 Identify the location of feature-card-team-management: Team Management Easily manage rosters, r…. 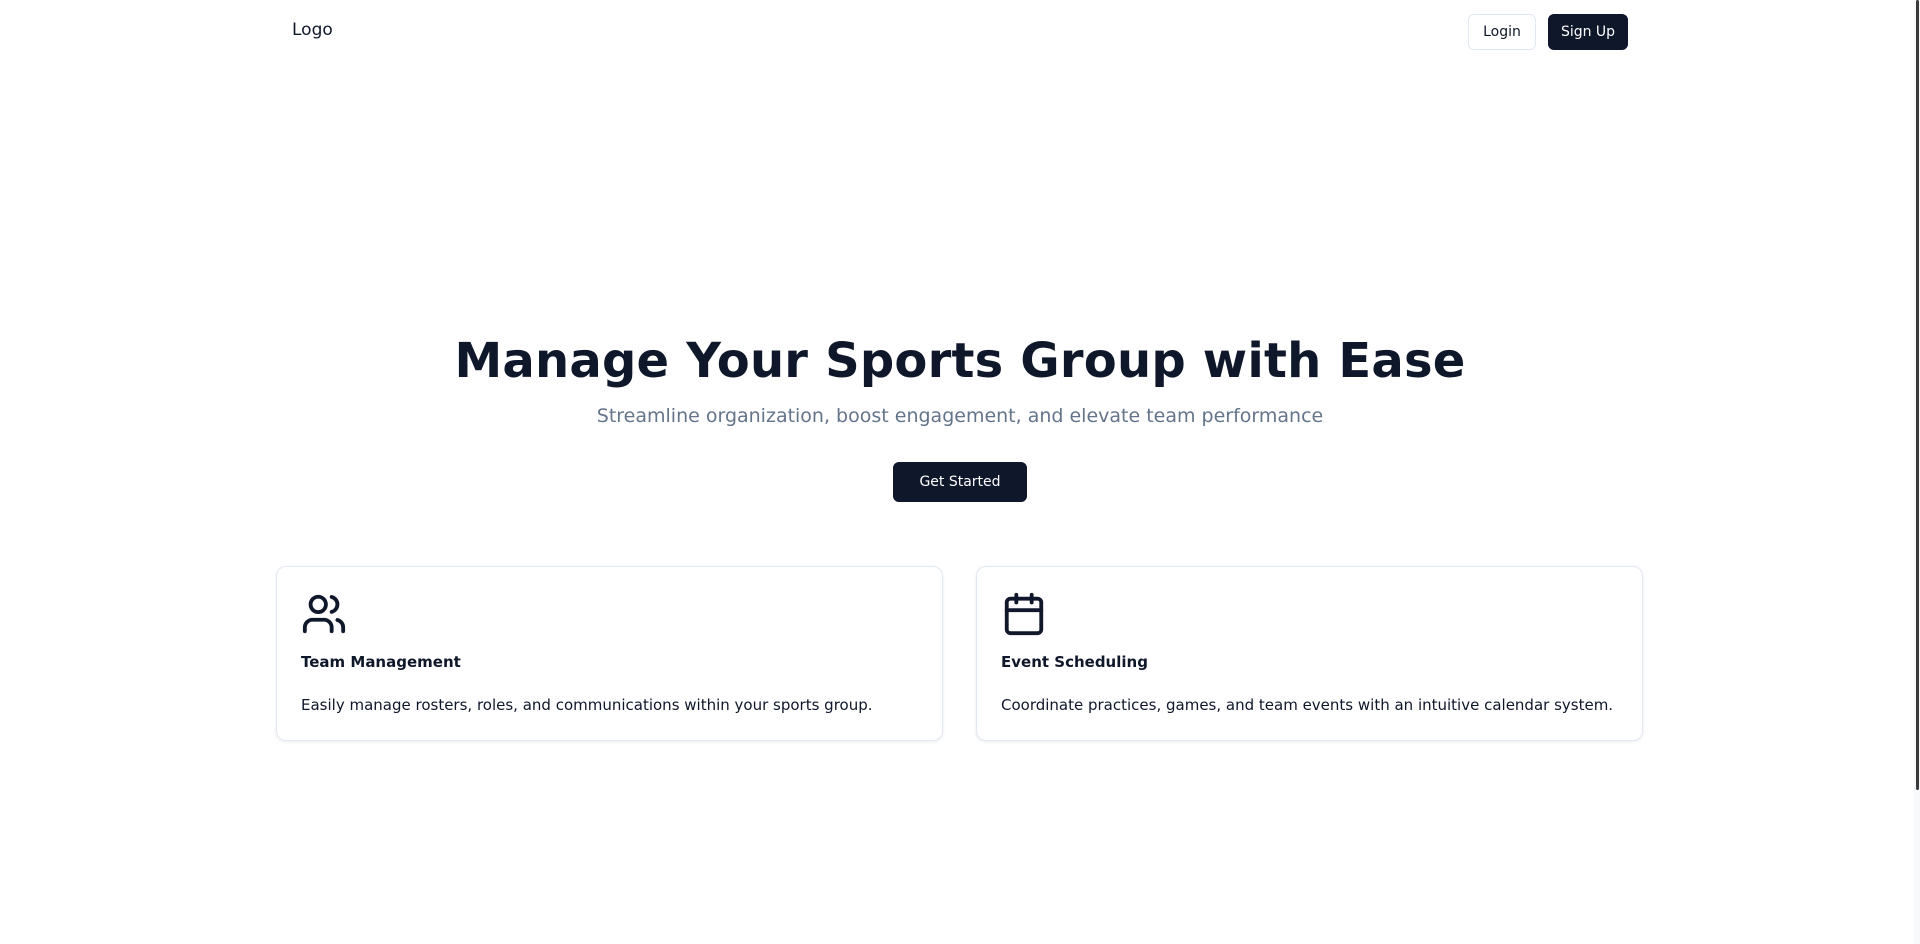
(609, 653).